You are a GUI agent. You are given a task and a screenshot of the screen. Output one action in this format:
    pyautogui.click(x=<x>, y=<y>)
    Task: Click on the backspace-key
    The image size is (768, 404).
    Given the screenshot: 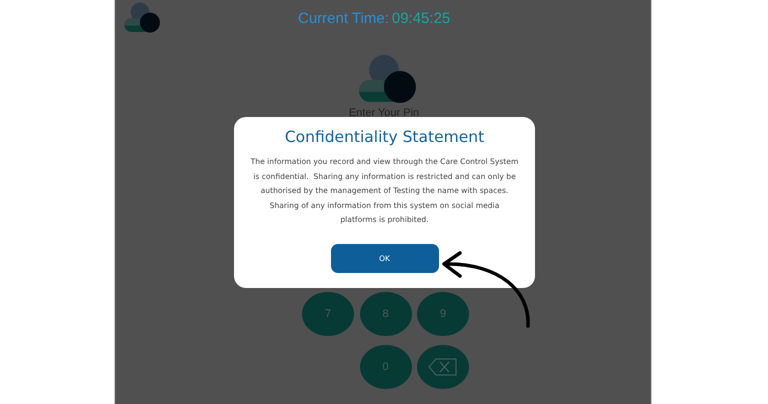 What is the action you would take?
    pyautogui.click(x=443, y=367)
    